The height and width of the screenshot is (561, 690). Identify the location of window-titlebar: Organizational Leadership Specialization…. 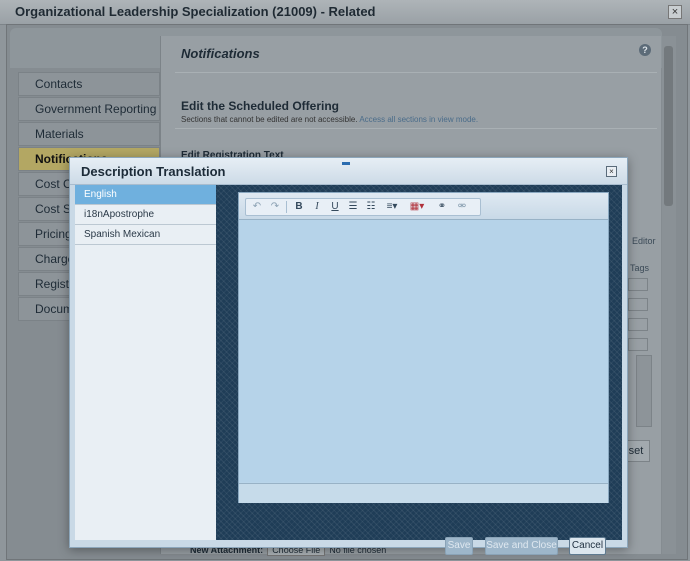
(345, 12).